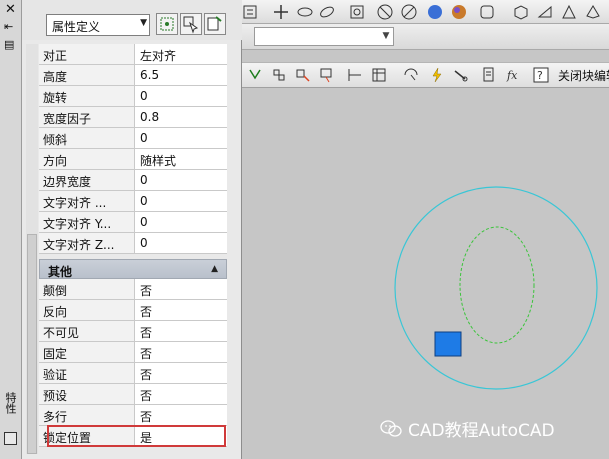  Describe the element at coordinates (181, 159) in the screenshot. I see `property-value: 随样式` at that location.